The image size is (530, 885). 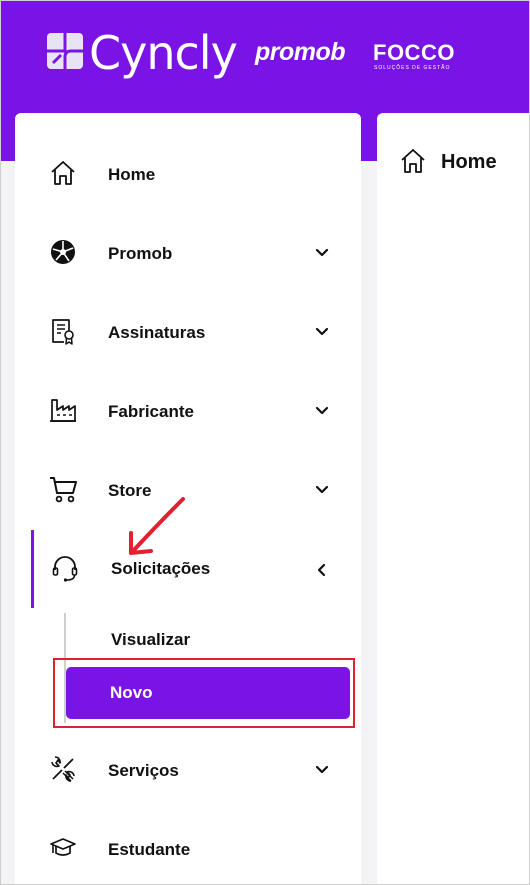 What do you see at coordinates (65, 51) in the screenshot?
I see `cyncly-logo-icon` at bounding box center [65, 51].